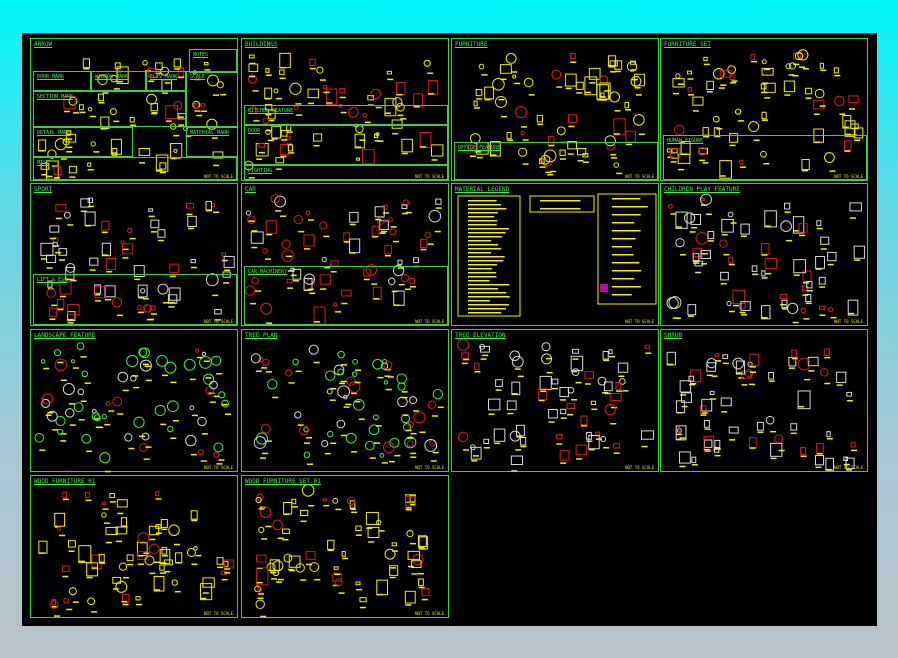 This screenshot has height=658, width=898. What do you see at coordinates (702, 189) in the screenshot?
I see `panel-title: CHILDREN PLAY FEATURE` at bounding box center [702, 189].